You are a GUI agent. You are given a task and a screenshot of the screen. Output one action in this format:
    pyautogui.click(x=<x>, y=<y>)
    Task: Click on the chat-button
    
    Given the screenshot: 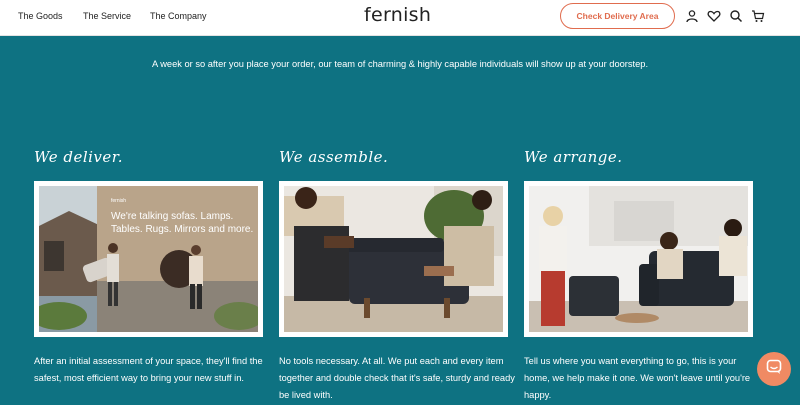 What is the action you would take?
    pyautogui.click(x=774, y=369)
    